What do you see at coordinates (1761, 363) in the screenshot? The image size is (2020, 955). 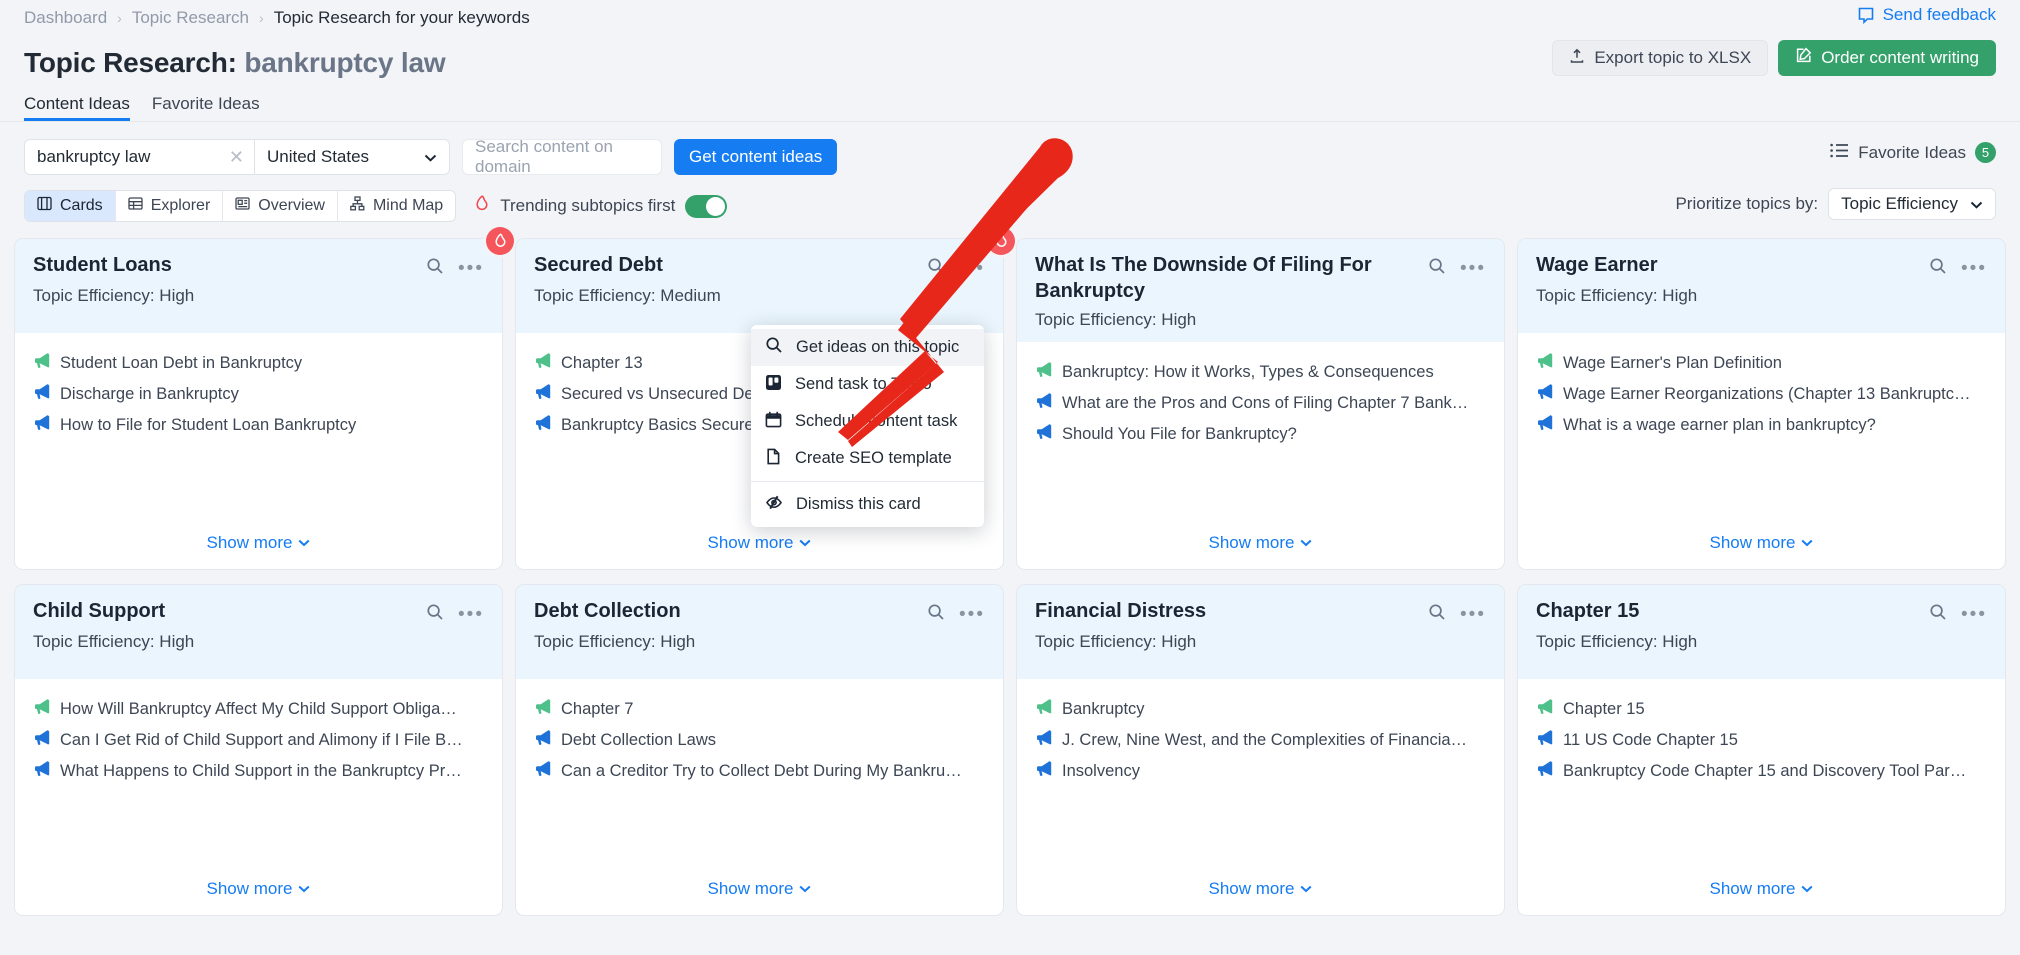 I see `idea-item: Wage Earner's Plan Definition` at bounding box center [1761, 363].